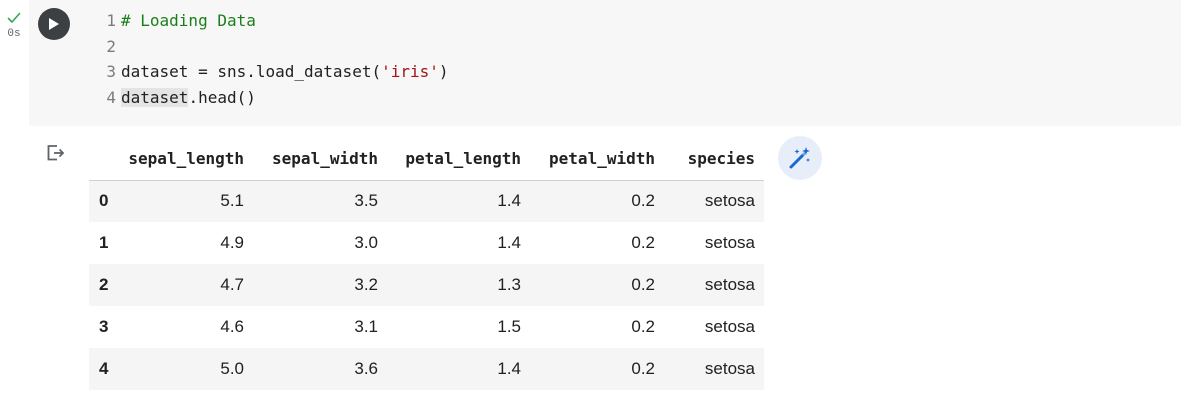 This screenshot has height=415, width=1181. Describe the element at coordinates (104, 201) in the screenshot. I see `row-index: 0` at that location.